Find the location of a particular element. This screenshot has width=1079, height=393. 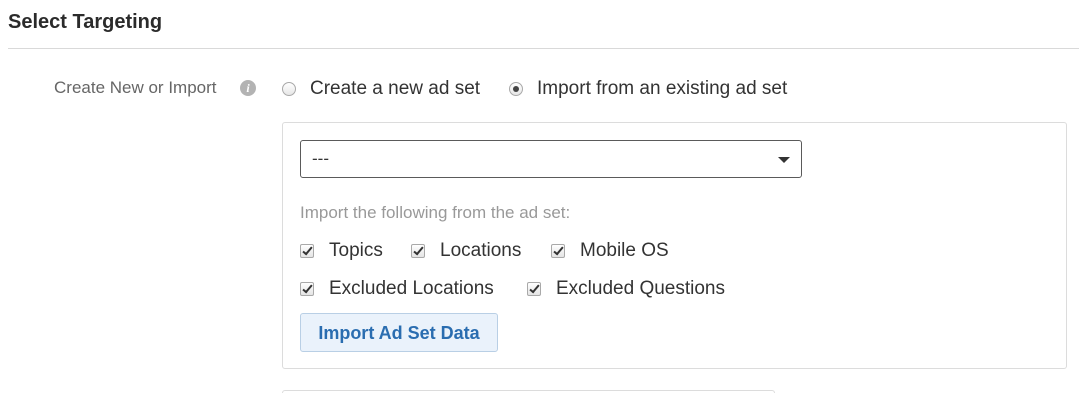

checkbox-excluded-locations-box is located at coordinates (307, 289).